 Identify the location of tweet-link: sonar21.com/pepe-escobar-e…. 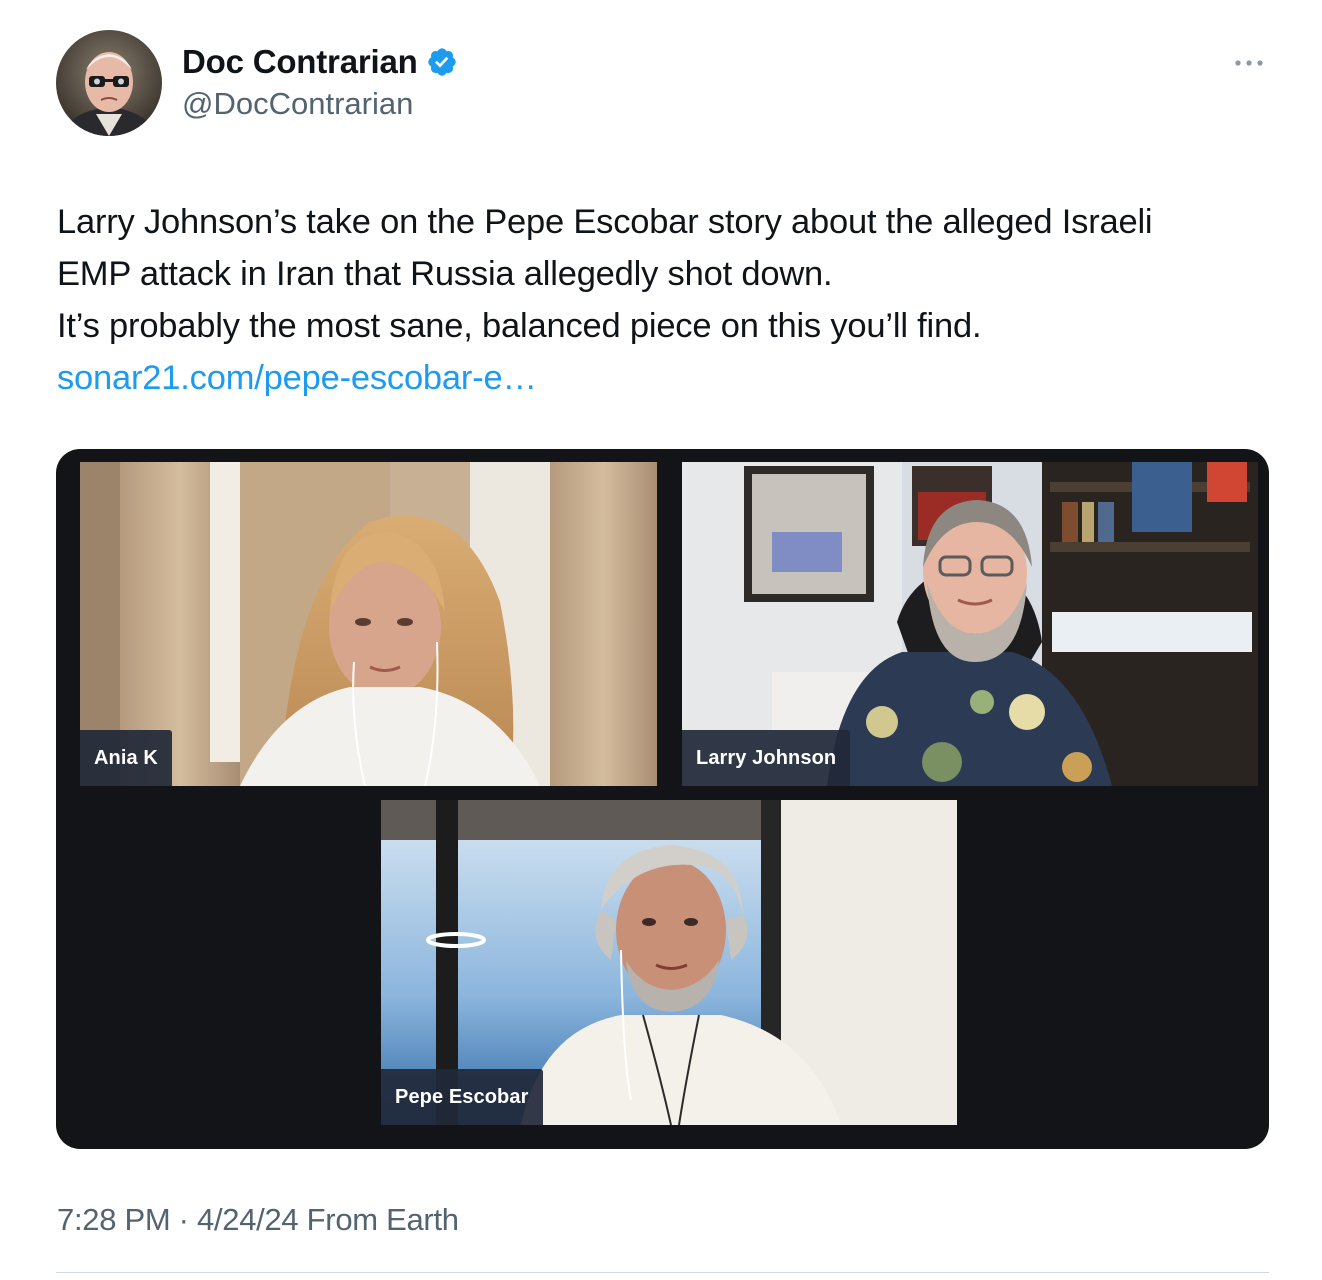
(672, 378).